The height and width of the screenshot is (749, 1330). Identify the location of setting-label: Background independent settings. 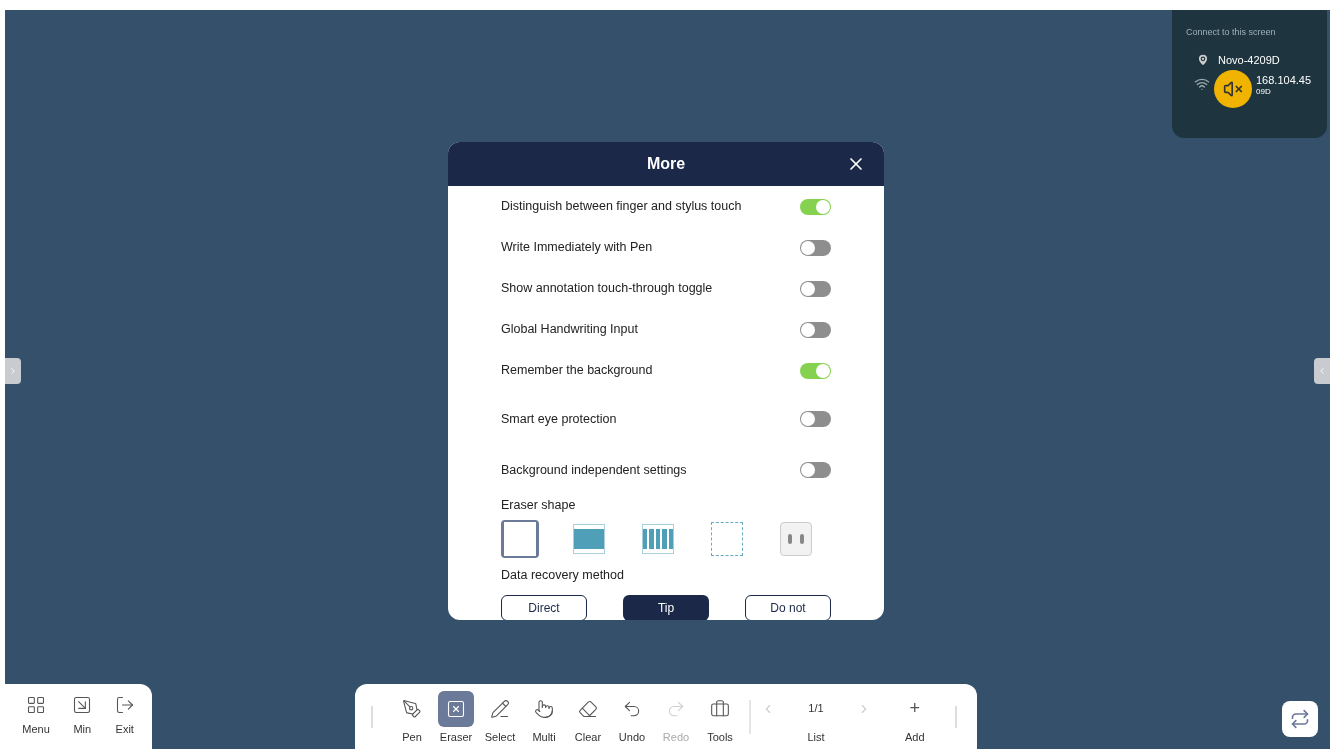
(594, 470).